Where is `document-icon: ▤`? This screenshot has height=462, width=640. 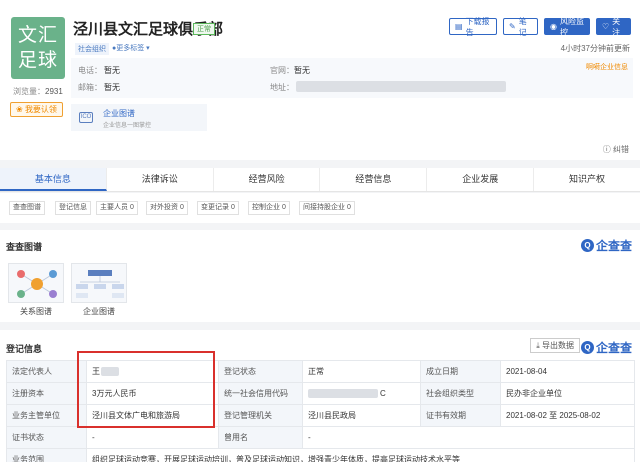 document-icon: ▤ is located at coordinates (459, 26).